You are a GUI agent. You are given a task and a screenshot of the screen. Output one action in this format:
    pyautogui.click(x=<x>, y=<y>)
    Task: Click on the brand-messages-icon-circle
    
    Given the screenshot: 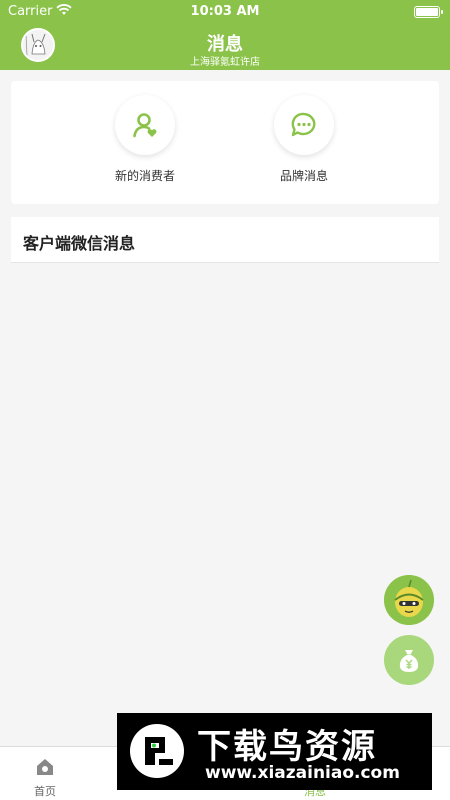 What is the action you would take?
    pyautogui.click(x=304, y=125)
    